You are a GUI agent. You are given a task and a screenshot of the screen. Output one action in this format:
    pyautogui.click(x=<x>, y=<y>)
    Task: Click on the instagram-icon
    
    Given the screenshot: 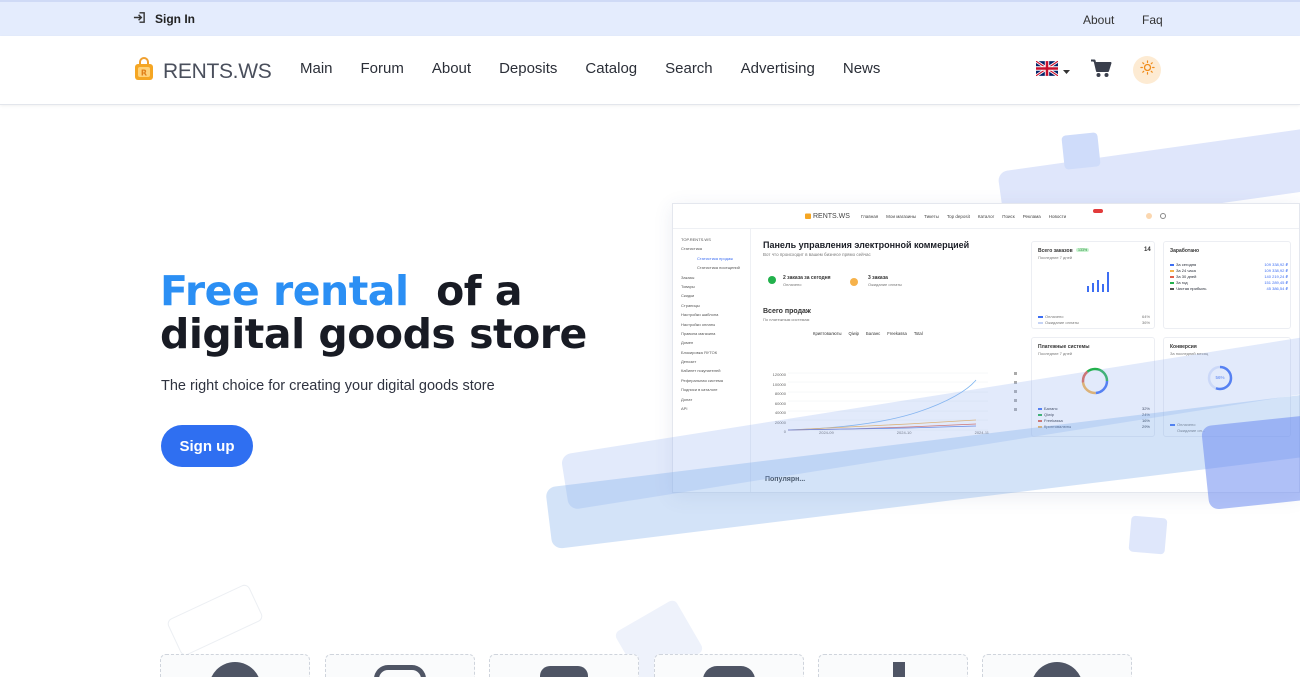 What is the action you would take?
    pyautogui.click(x=400, y=671)
    